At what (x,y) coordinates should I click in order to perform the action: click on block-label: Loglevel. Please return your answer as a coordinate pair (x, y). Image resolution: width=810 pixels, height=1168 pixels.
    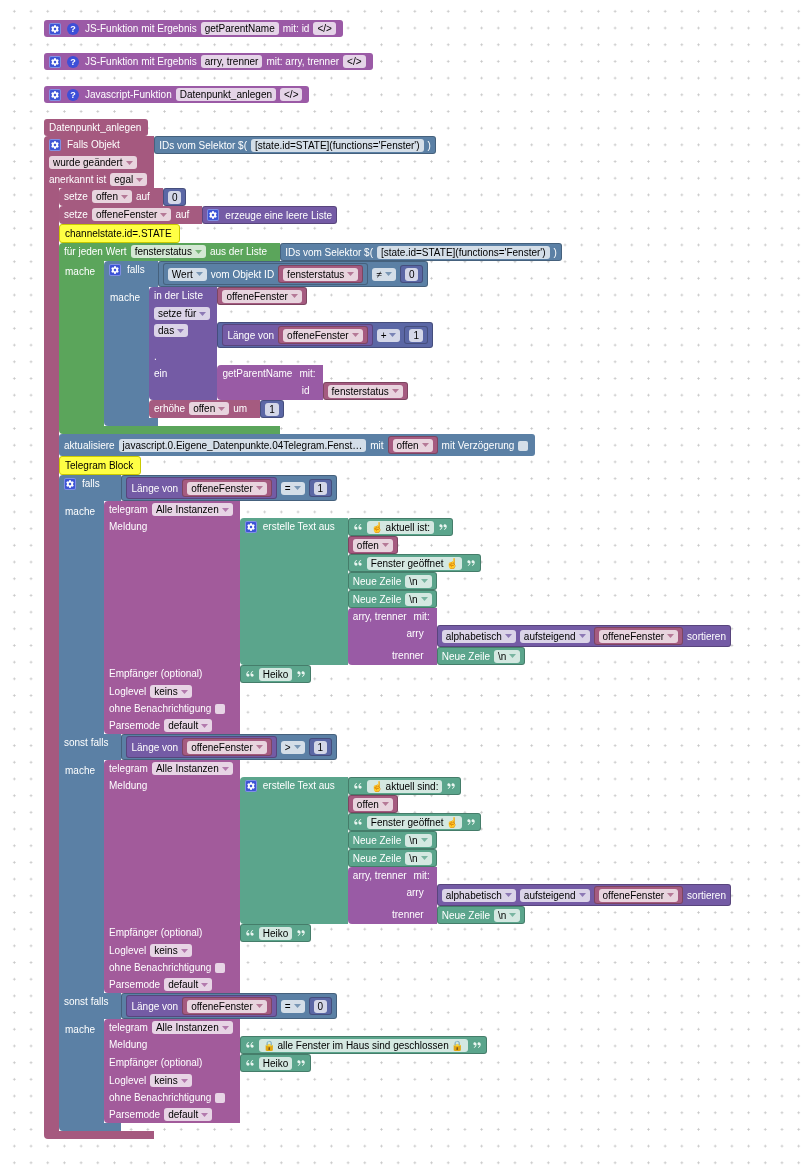
    Looking at the image, I should click on (128, 950).